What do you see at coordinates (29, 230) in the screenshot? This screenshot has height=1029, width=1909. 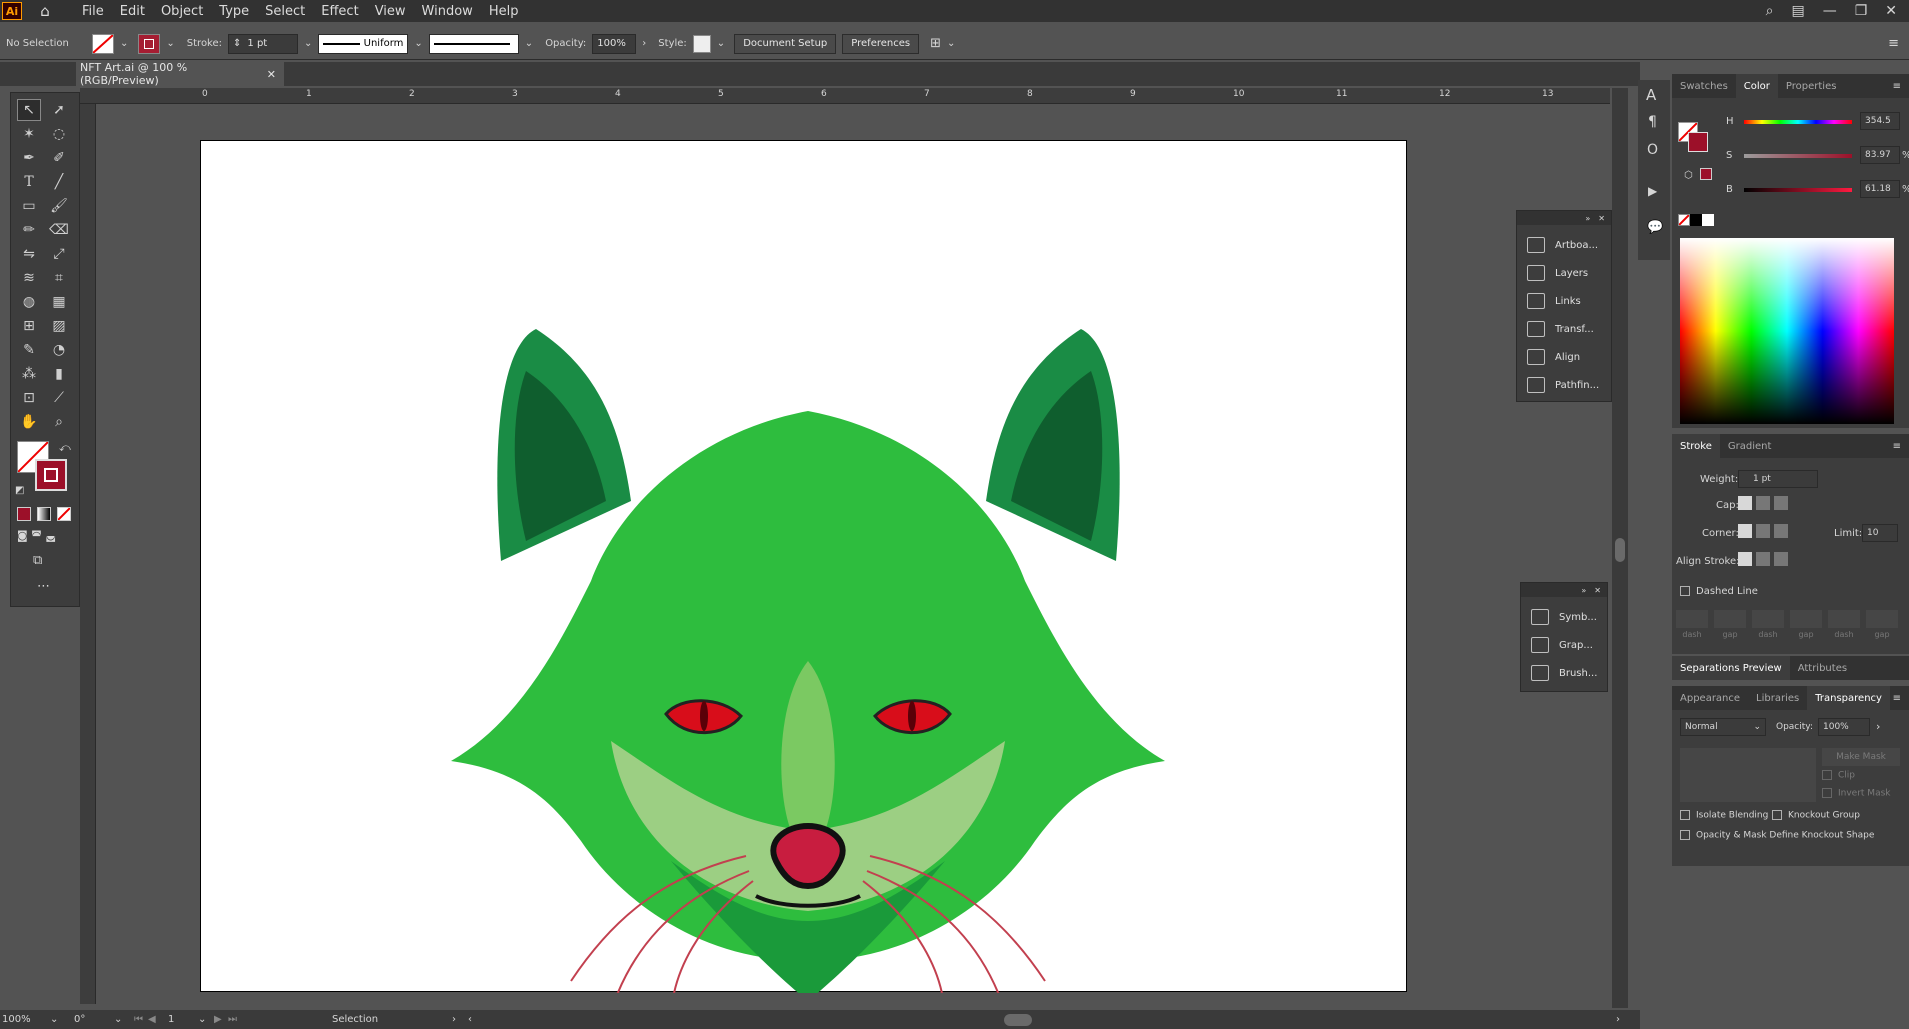 I see `pencil-tool: ✏` at bounding box center [29, 230].